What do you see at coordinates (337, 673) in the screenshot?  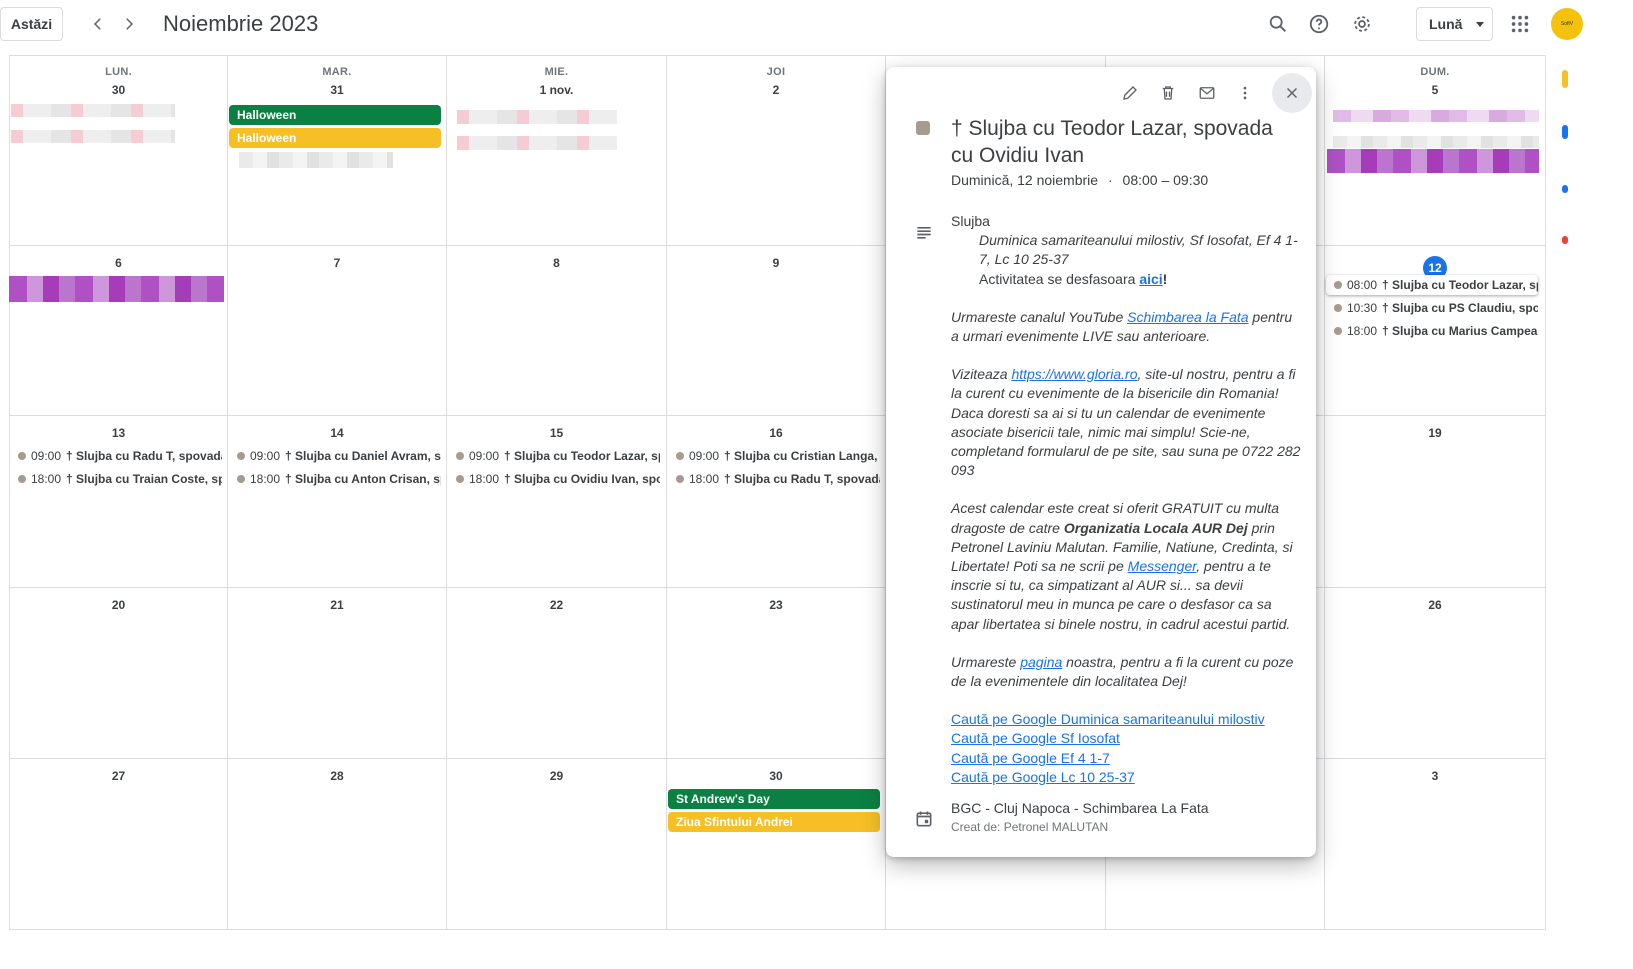 I see `day-cell: 21` at bounding box center [337, 673].